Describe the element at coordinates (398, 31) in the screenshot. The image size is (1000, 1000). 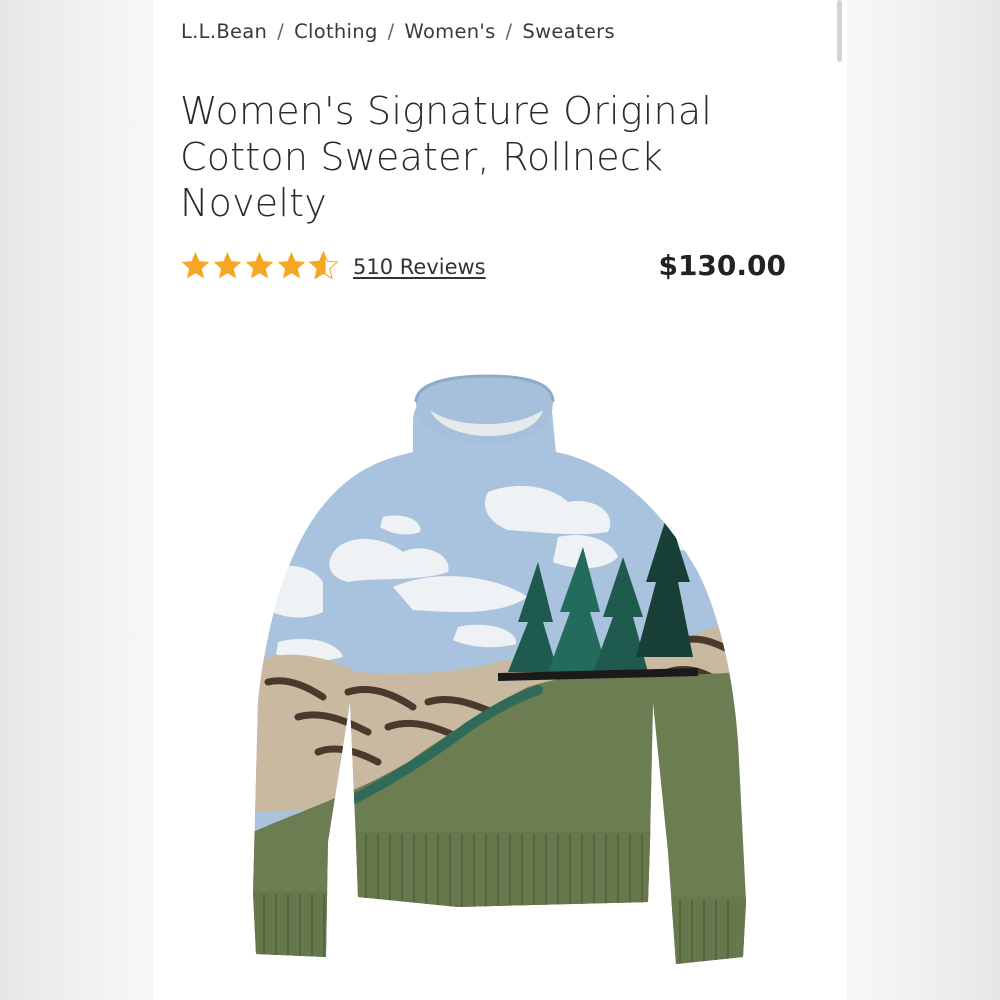
I see `breadcrumb: L.L.Bean / Clothing / Women's / Sweaters` at that location.